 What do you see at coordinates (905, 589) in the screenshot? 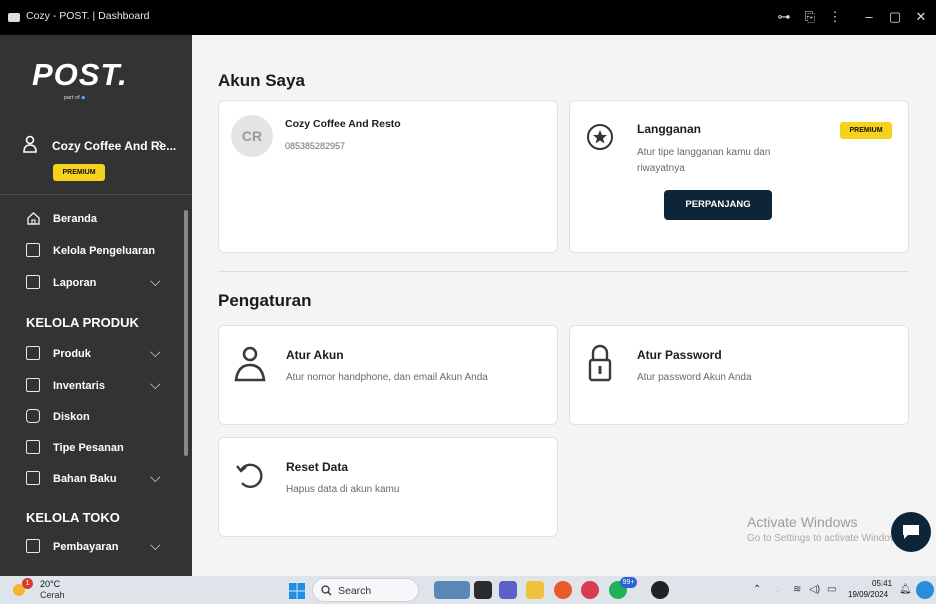
I see `notification-bell-icon: 🔔︎` at bounding box center [905, 589].